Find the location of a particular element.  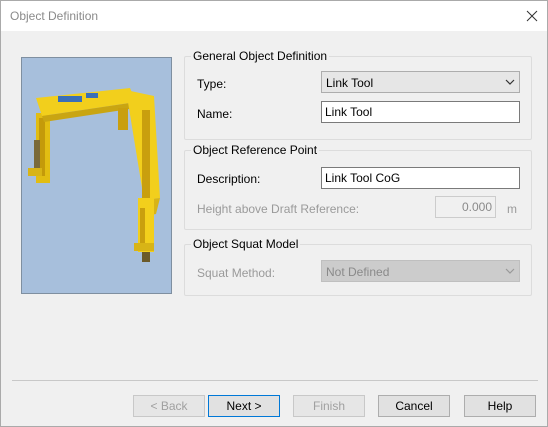

general-object-definition-group: General Object Definition is located at coordinates (358, 94).